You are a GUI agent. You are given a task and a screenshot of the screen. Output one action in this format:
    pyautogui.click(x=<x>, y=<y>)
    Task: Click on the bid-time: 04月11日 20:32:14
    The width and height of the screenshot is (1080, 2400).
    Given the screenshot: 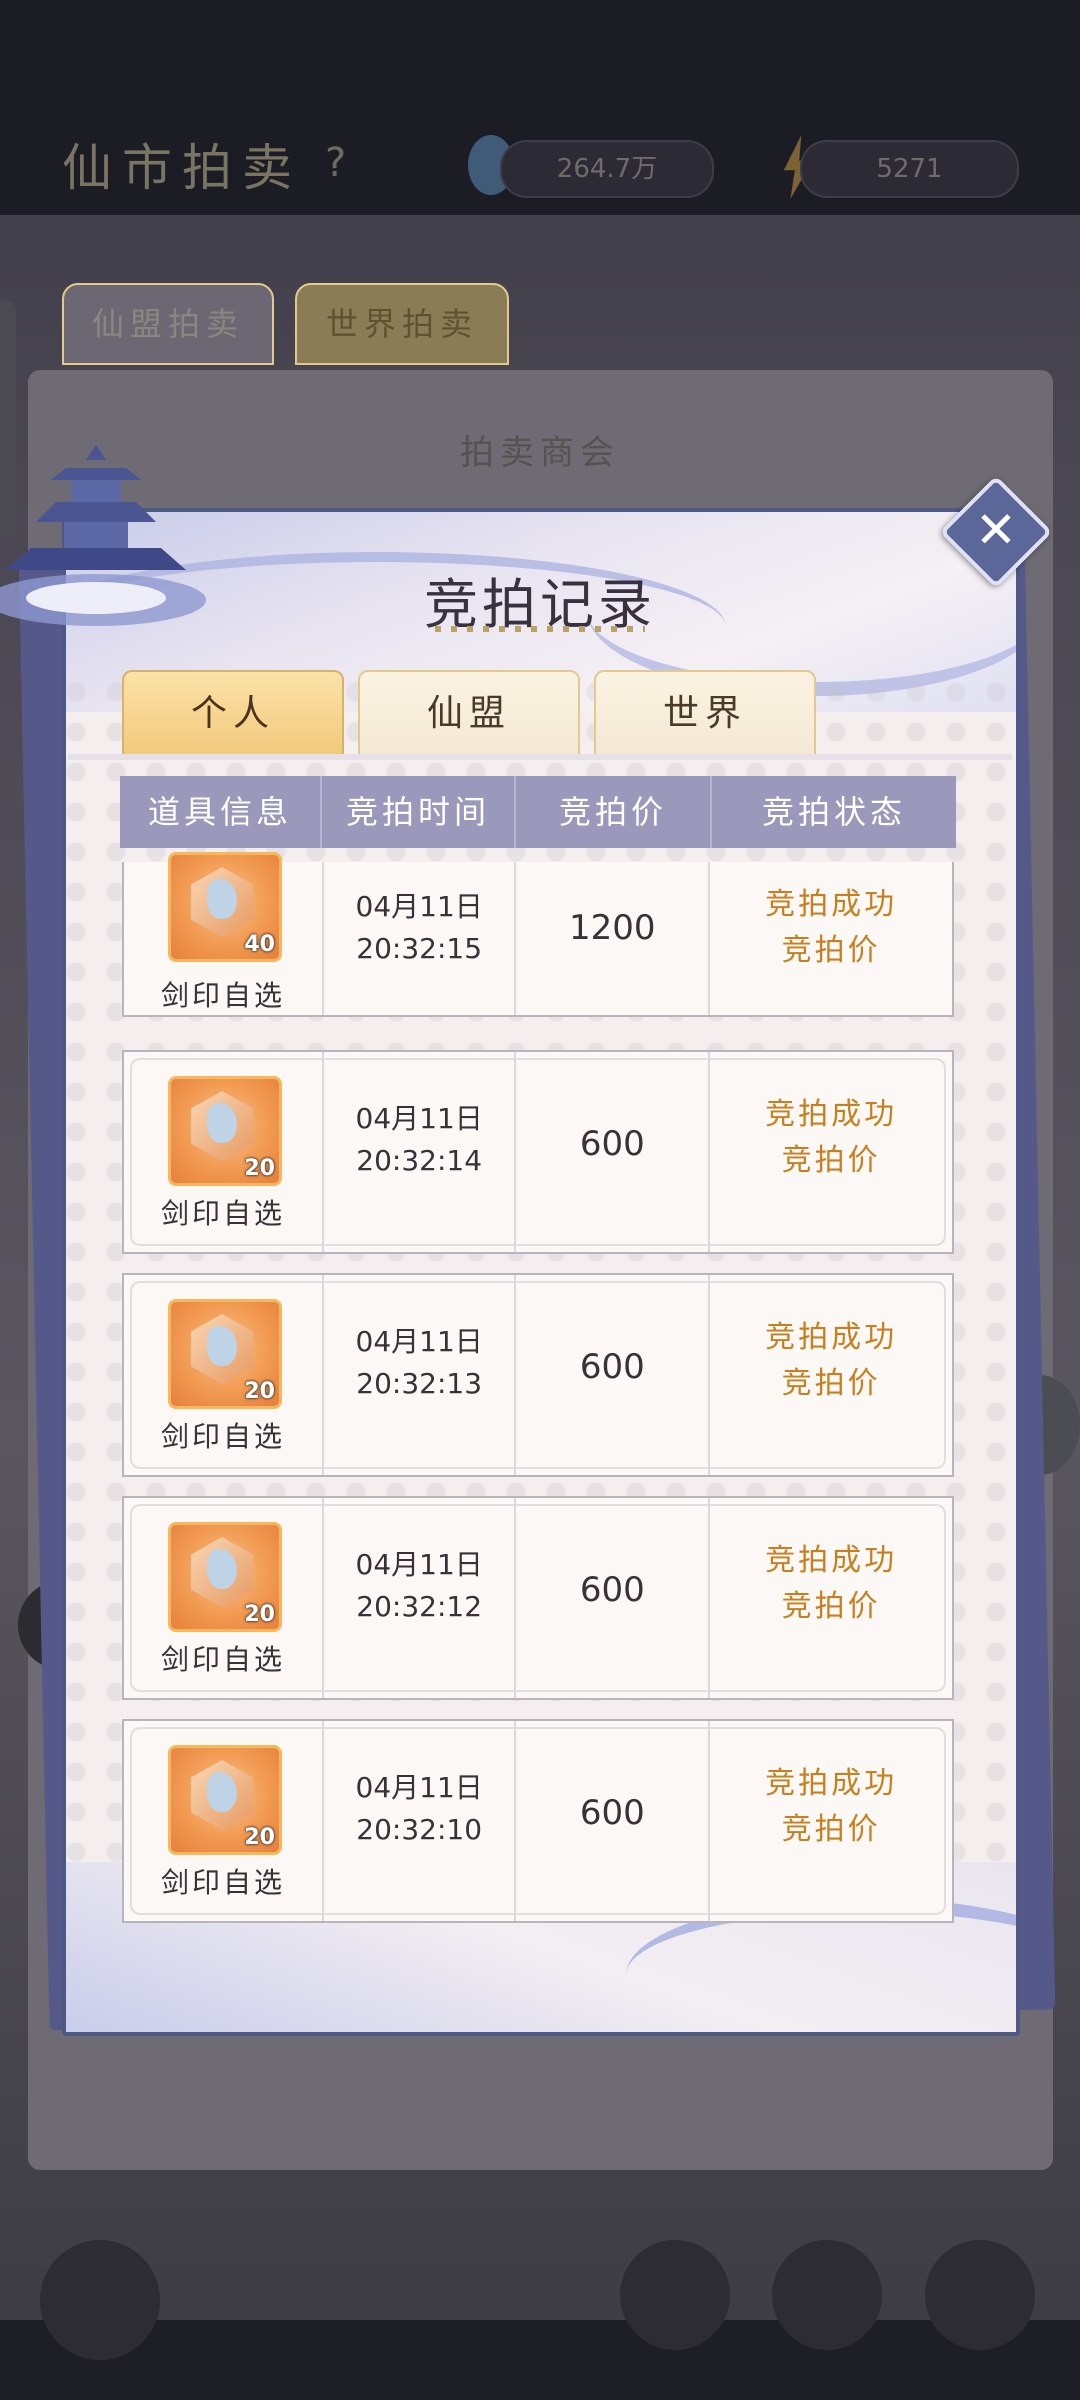 What is the action you would take?
    pyautogui.click(x=419, y=1140)
    